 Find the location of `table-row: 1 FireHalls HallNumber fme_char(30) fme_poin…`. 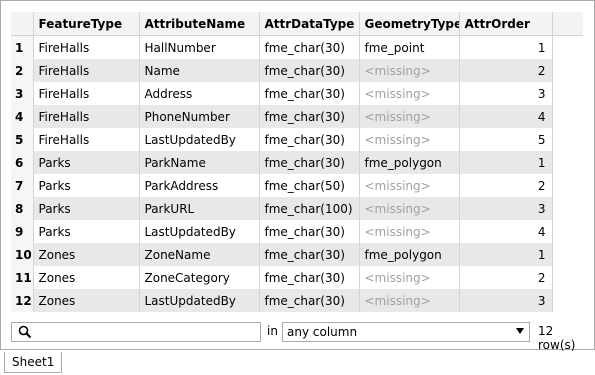

table-row: 1 FireHalls HallNumber fme_char(30) fme_poin… is located at coordinates (297, 47).